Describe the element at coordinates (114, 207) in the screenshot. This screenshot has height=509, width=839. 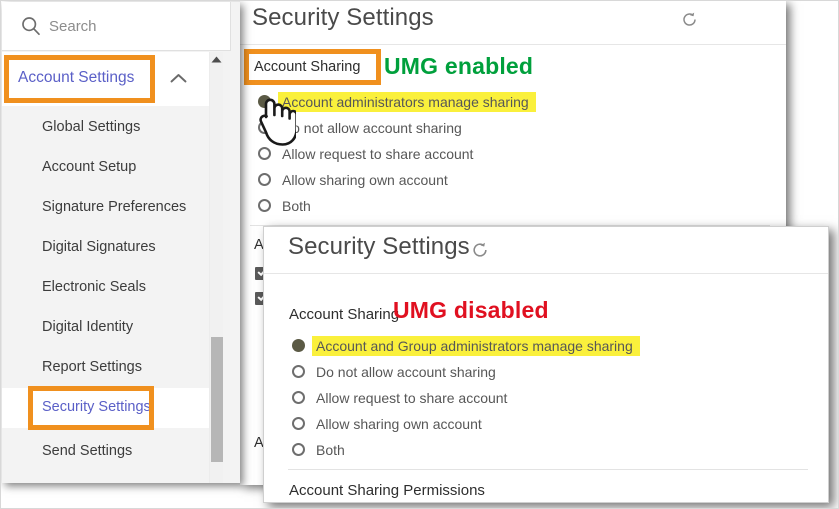
I see `sidebar-item-label: Signature Preferences` at that location.